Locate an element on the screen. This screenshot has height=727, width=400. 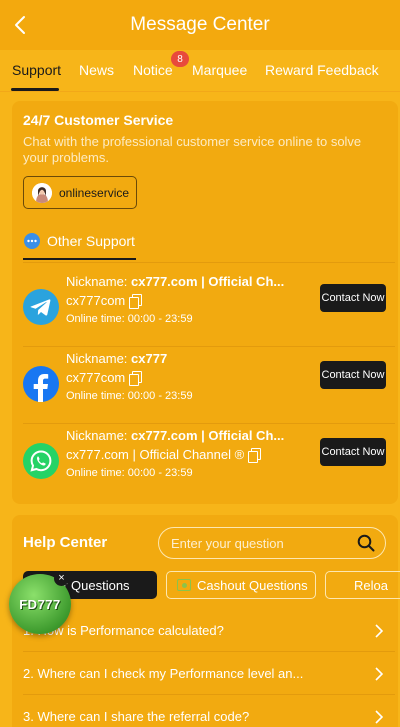
tab-news: News is located at coordinates (96, 70).